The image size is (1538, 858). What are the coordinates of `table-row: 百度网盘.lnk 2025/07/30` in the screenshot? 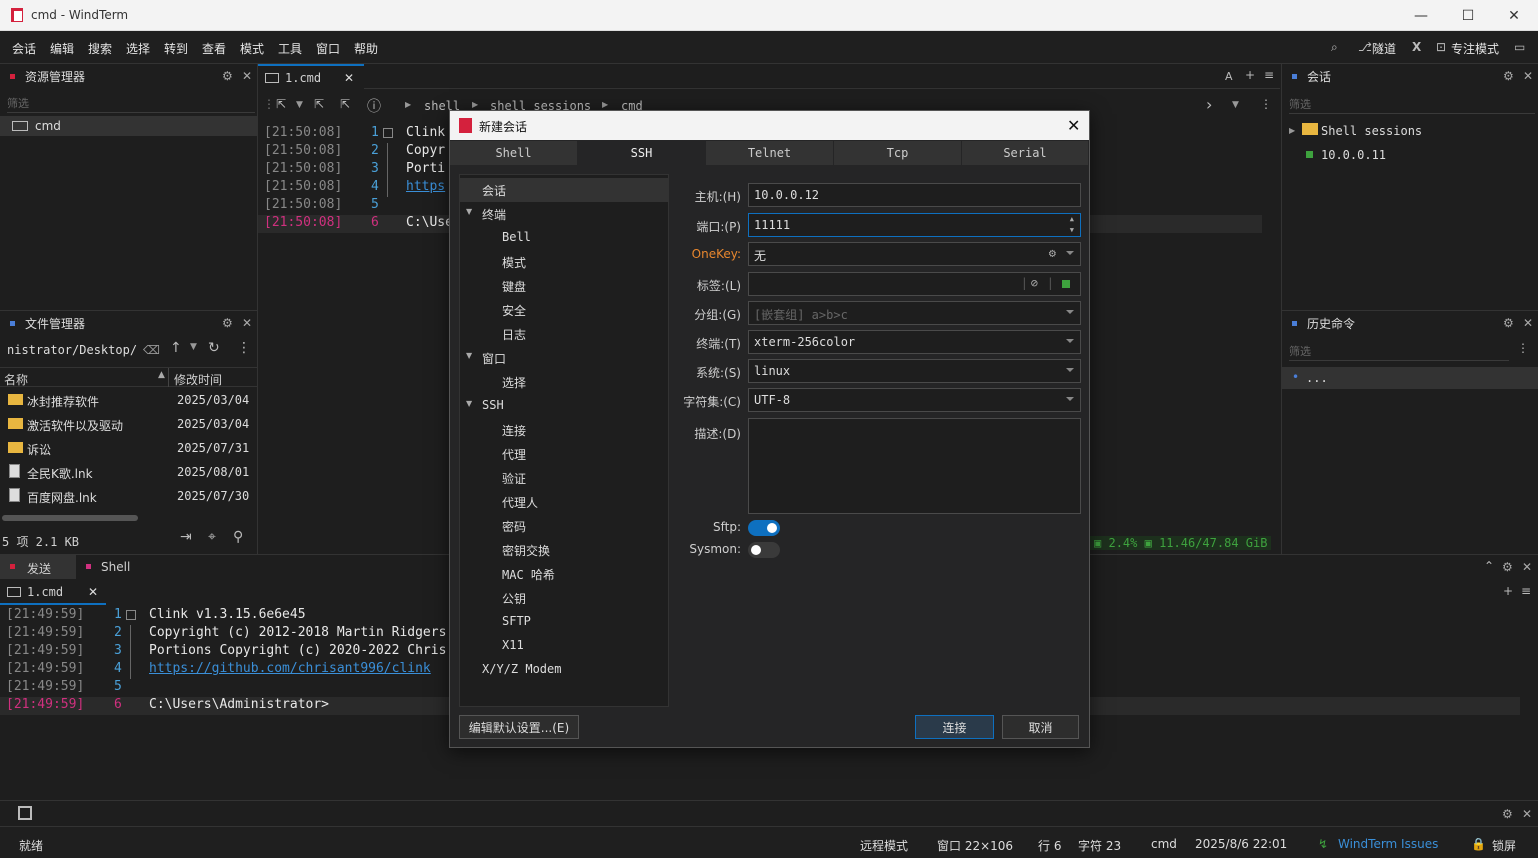 It's located at (128, 496).